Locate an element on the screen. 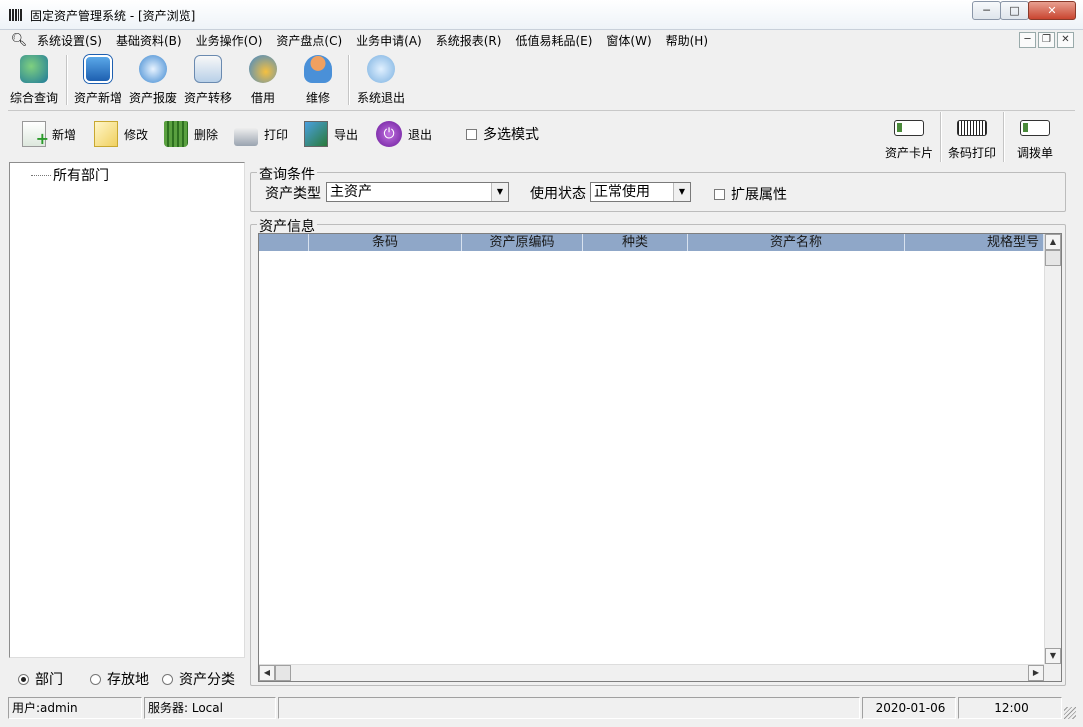 This screenshot has height=727, width=1083. mdi-restore-button: ❐ is located at coordinates (1046, 40).